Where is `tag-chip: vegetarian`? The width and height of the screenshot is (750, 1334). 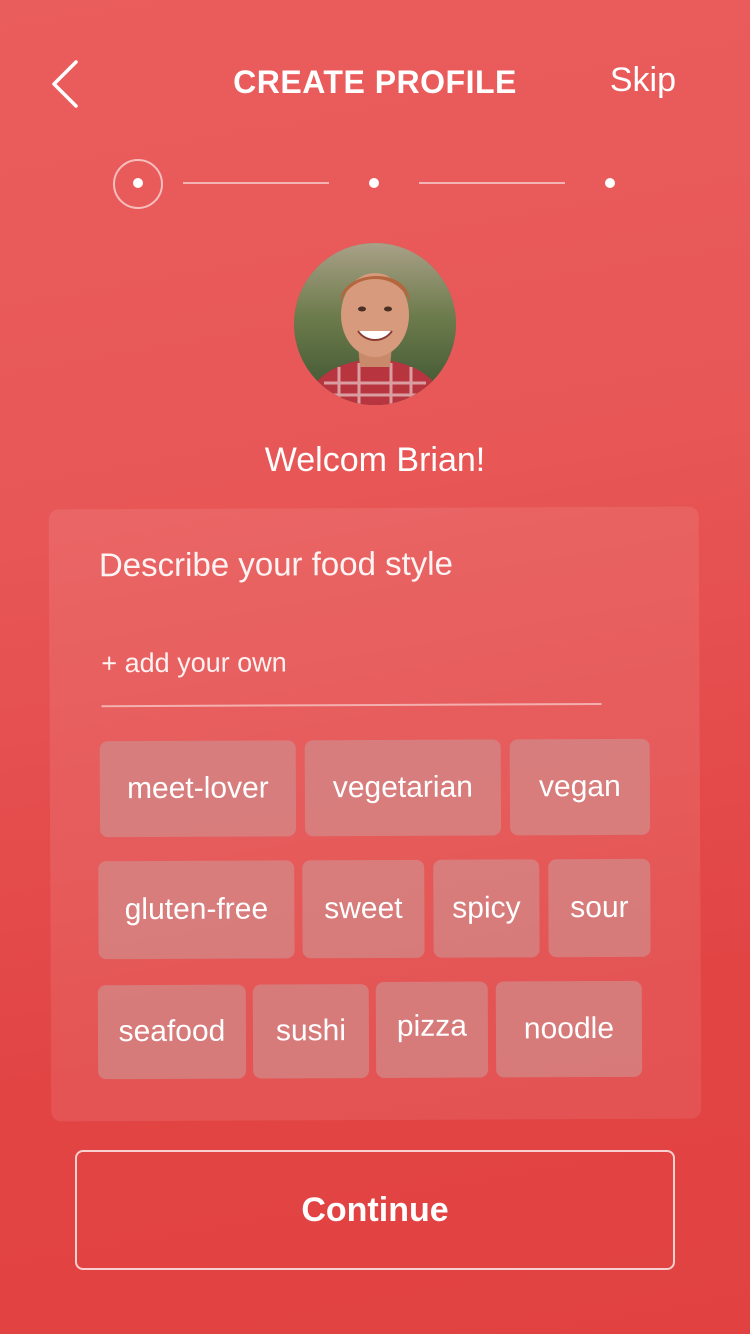
tag-chip: vegetarian is located at coordinates (403, 788).